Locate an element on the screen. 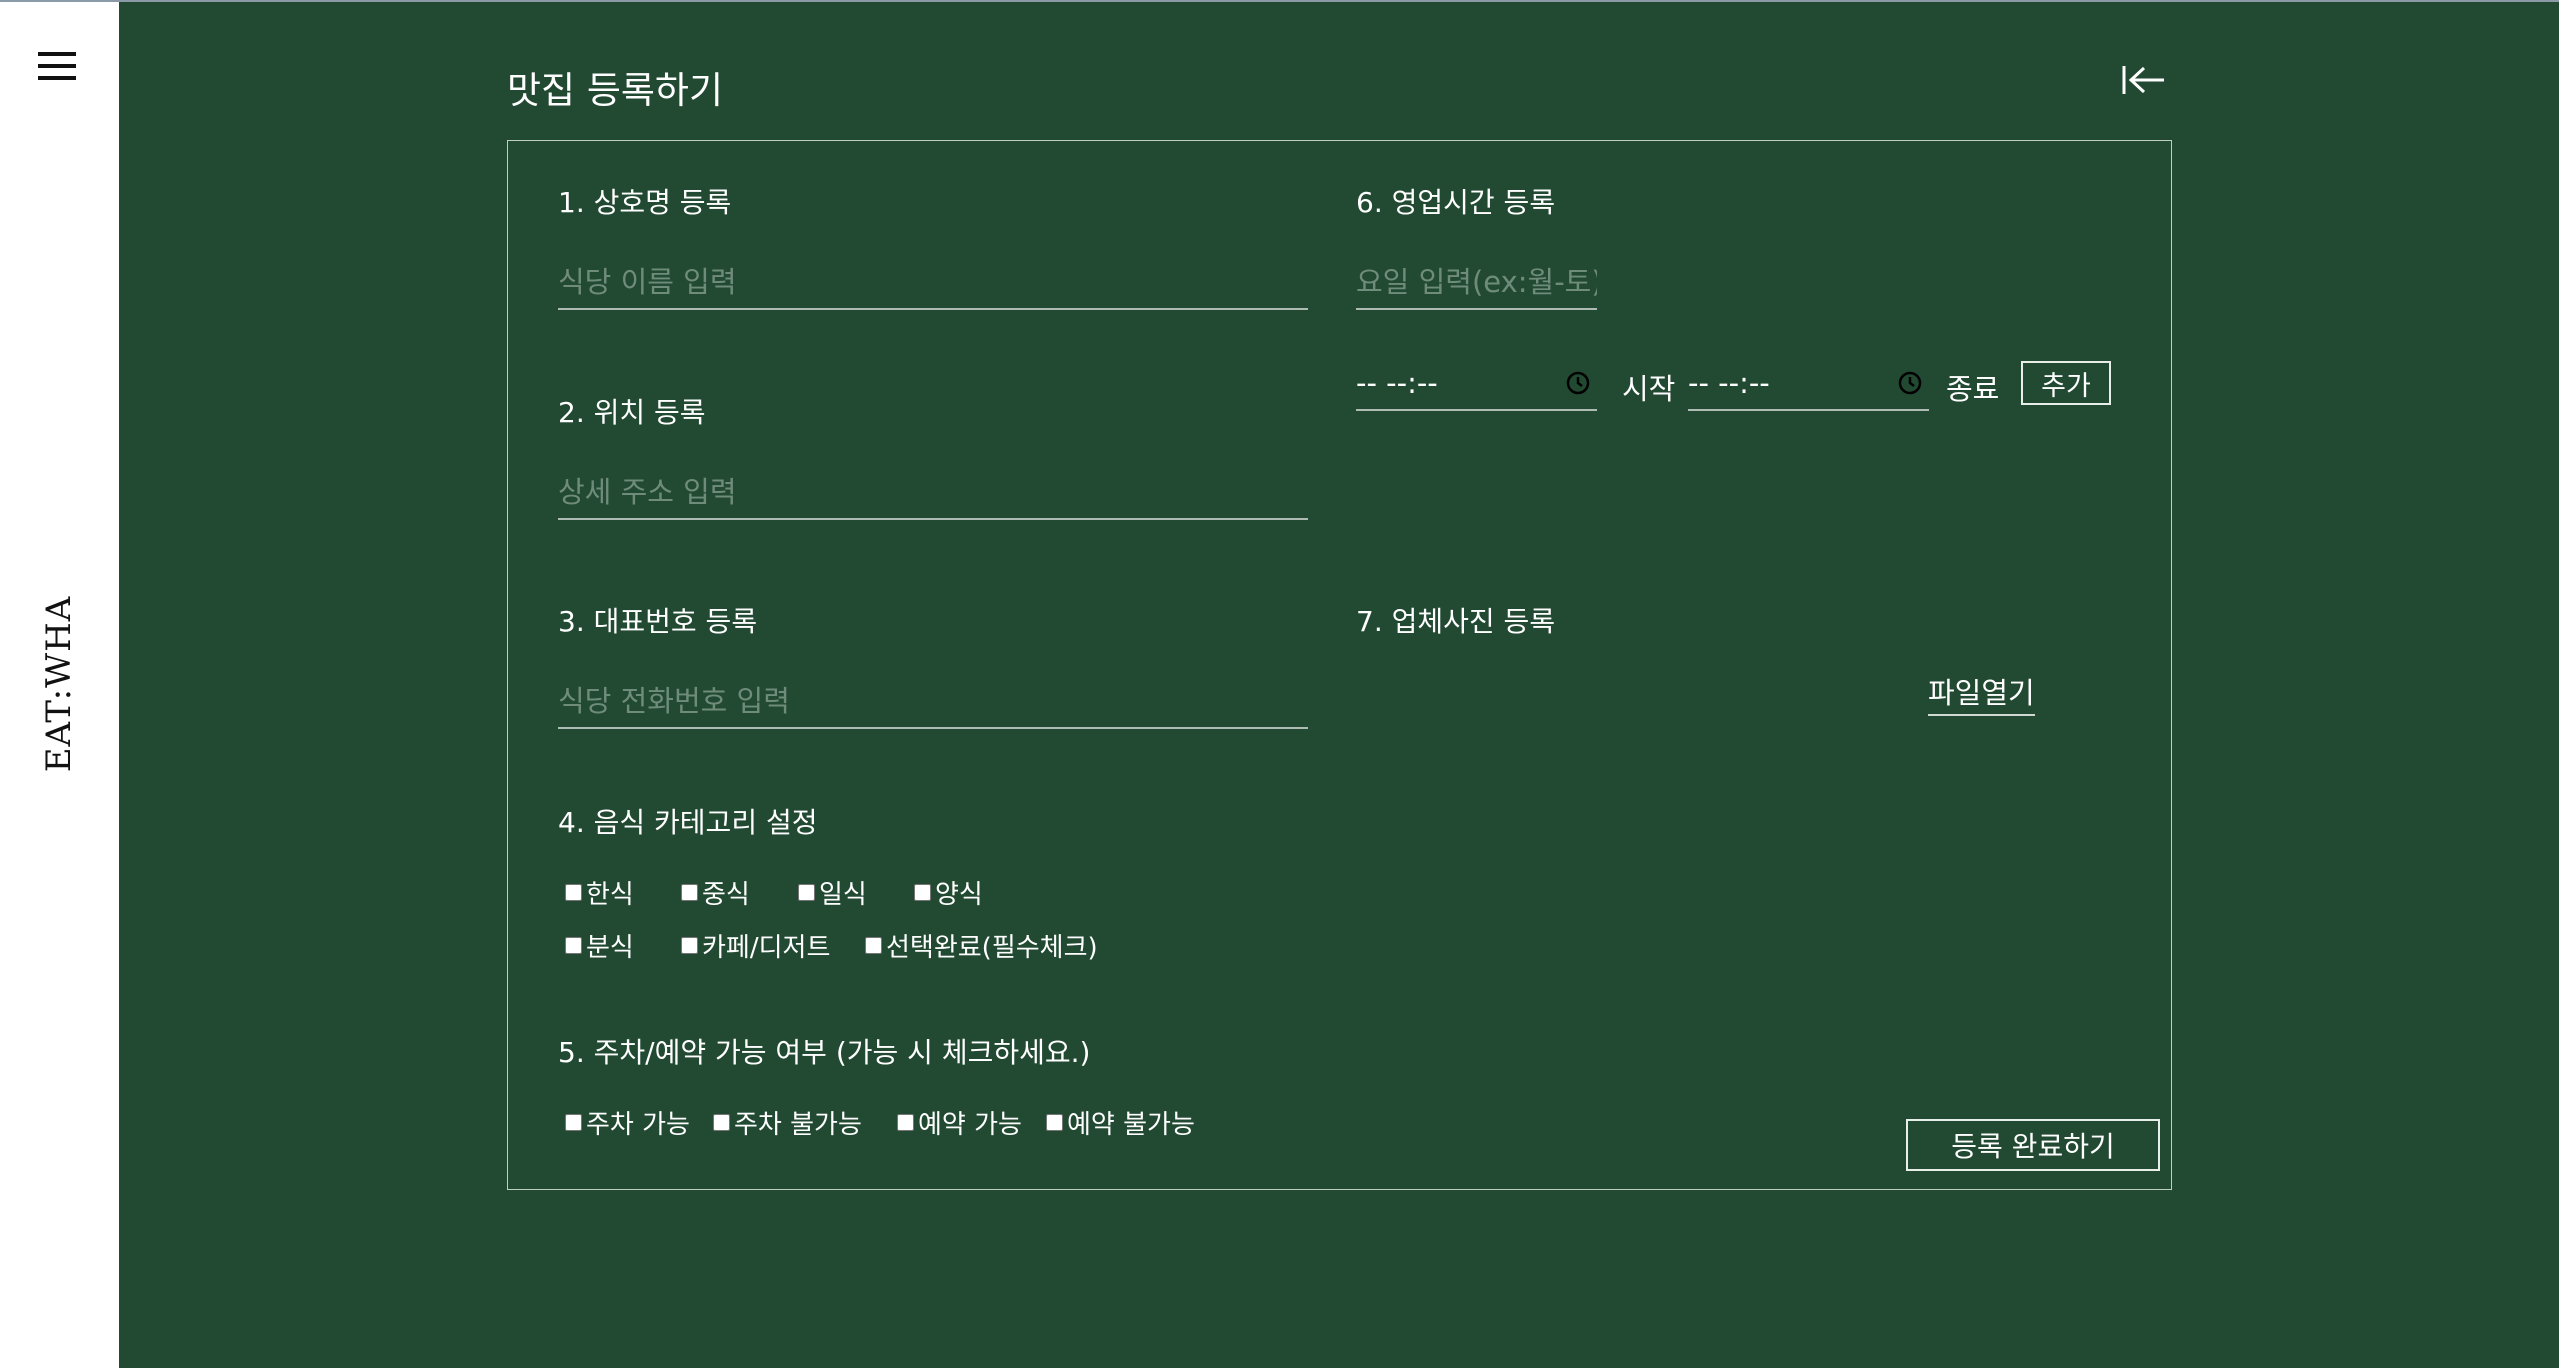 This screenshot has width=2559, height=1368. section-phone-label: 3. 대표번호 등록 is located at coordinates (658, 621).